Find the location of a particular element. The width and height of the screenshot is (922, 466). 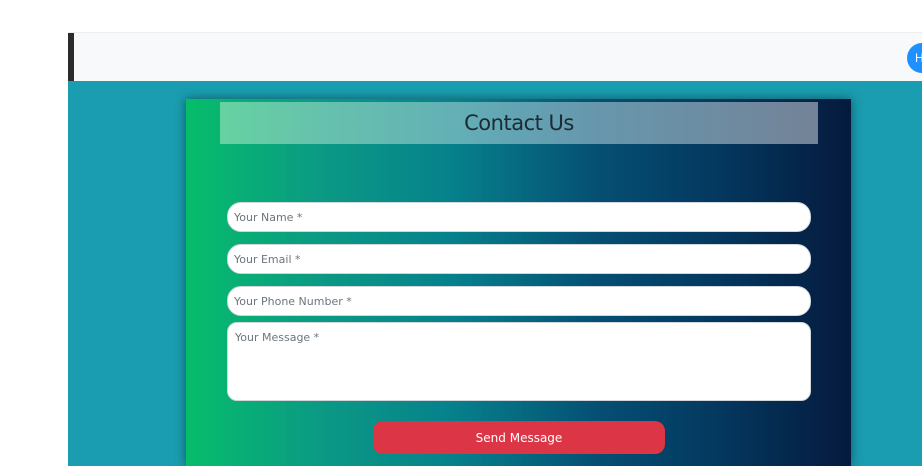

name-input is located at coordinates (519, 217).